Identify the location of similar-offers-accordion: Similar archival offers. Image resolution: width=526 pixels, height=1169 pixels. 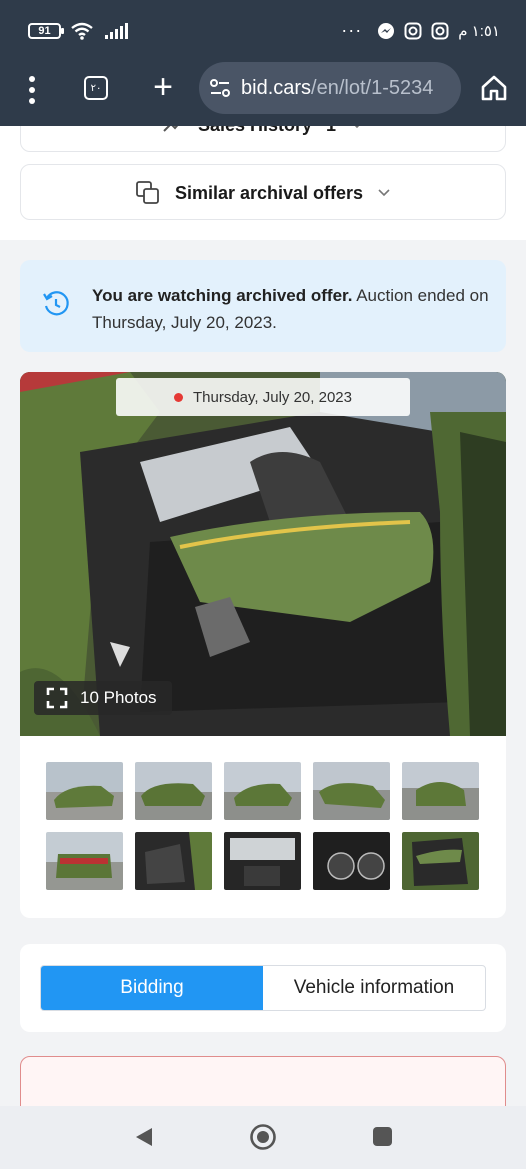
(263, 192).